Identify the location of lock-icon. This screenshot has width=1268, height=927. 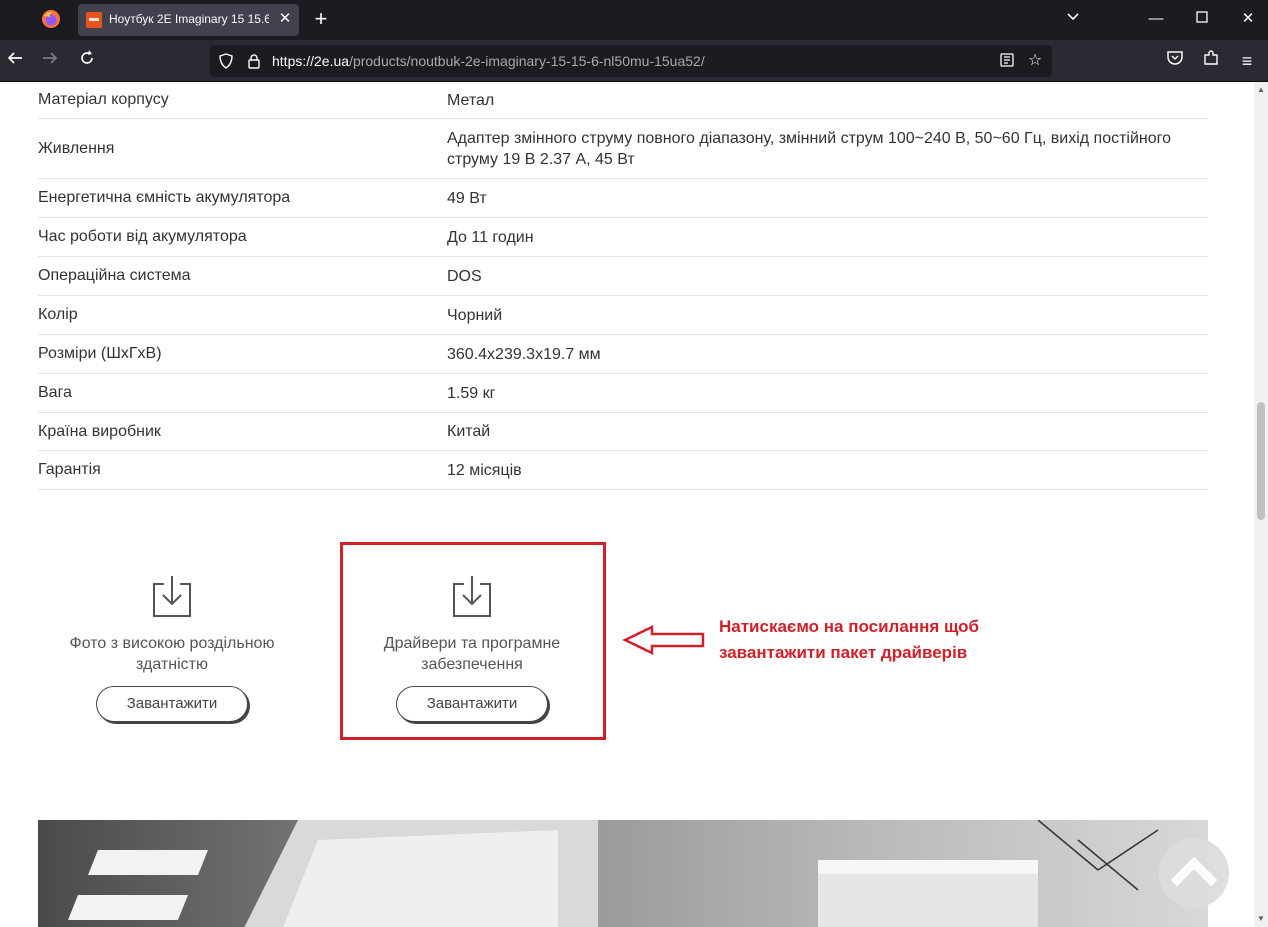
(254, 61).